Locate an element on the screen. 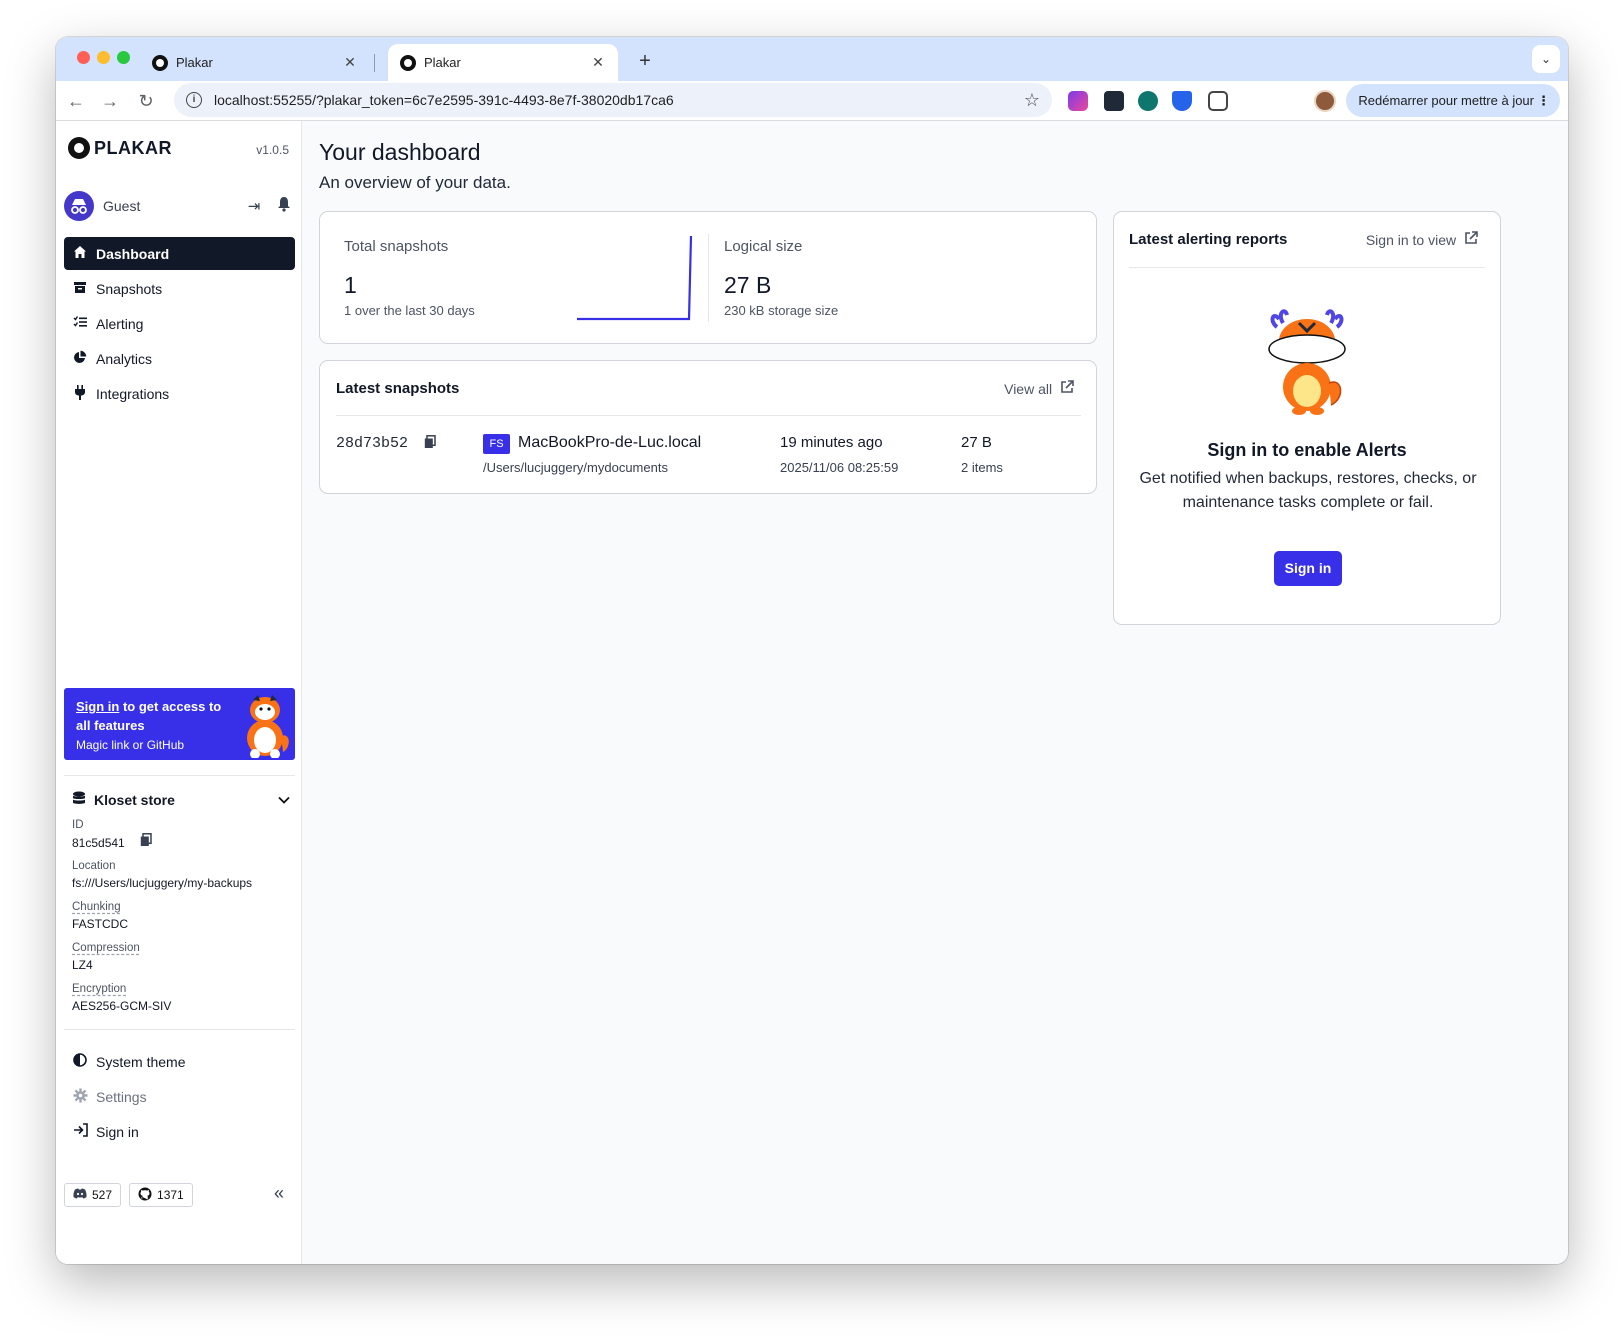 This screenshot has width=1623, height=1338. new-tab-button: + is located at coordinates (645, 62).